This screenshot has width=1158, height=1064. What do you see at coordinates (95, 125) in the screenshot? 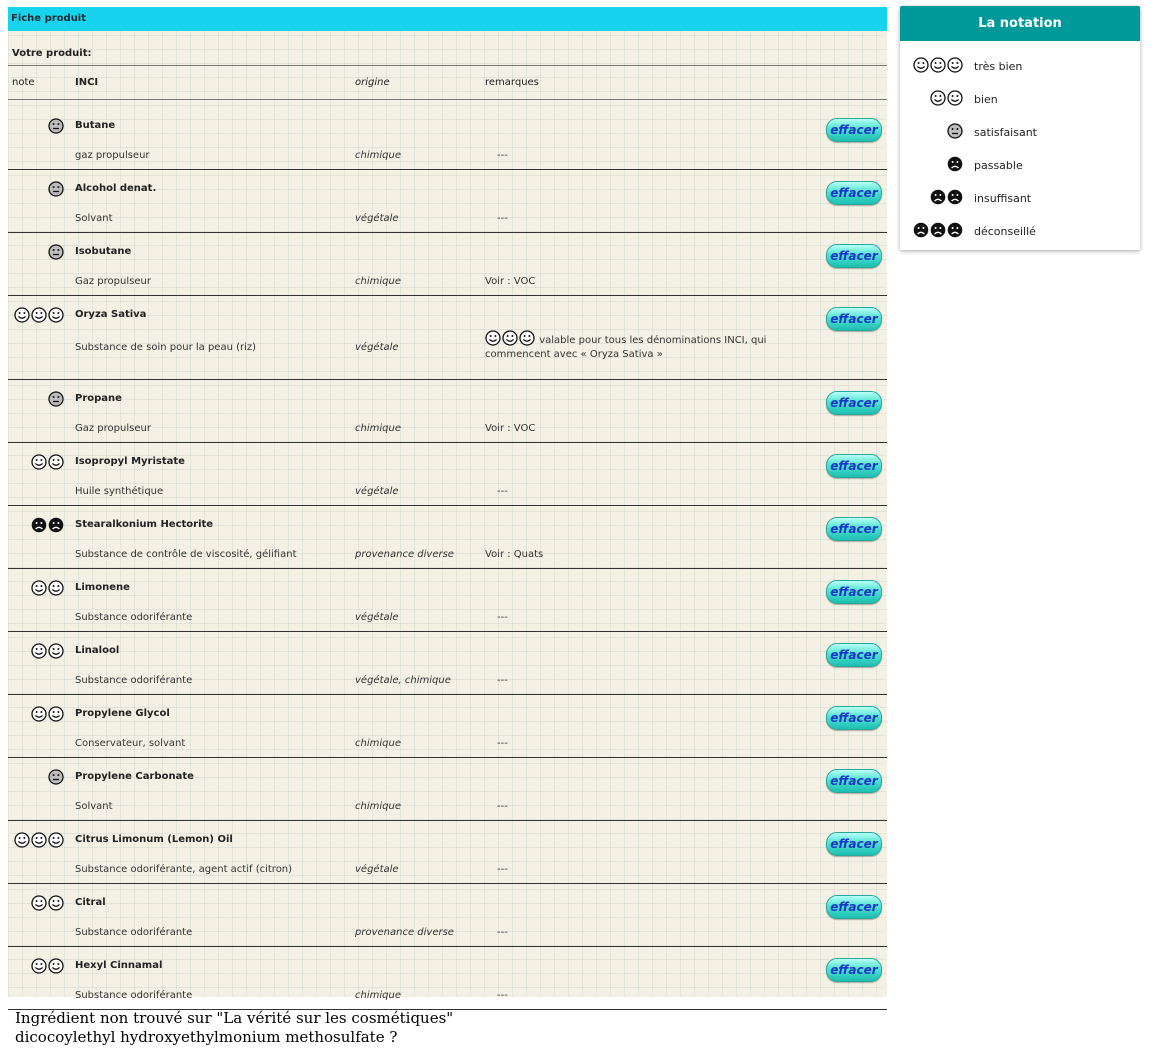
I see `inci-name: Butane` at bounding box center [95, 125].